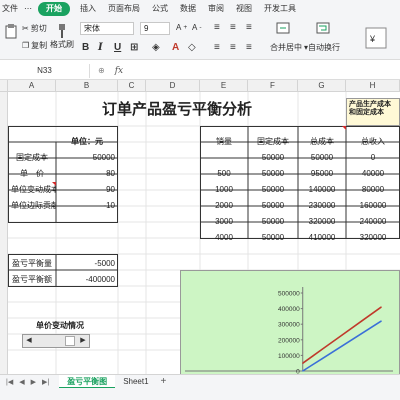 This screenshot has height=400, width=400. What do you see at coordinates (175, 47) in the screenshot?
I see `font-color-button: A` at bounding box center [175, 47].